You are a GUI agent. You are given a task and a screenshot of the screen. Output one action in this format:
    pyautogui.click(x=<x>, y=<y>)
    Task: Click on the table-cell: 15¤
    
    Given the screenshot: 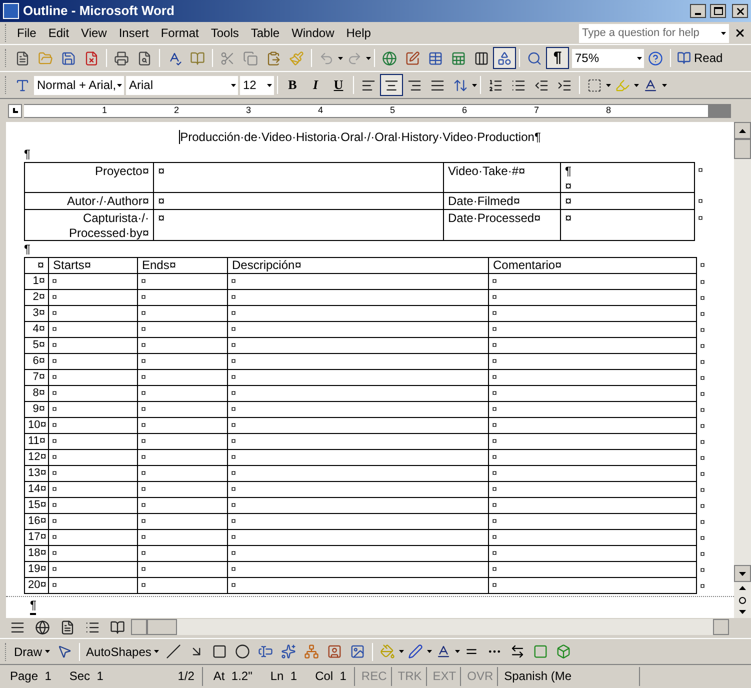 What is the action you would take?
    pyautogui.click(x=36, y=506)
    